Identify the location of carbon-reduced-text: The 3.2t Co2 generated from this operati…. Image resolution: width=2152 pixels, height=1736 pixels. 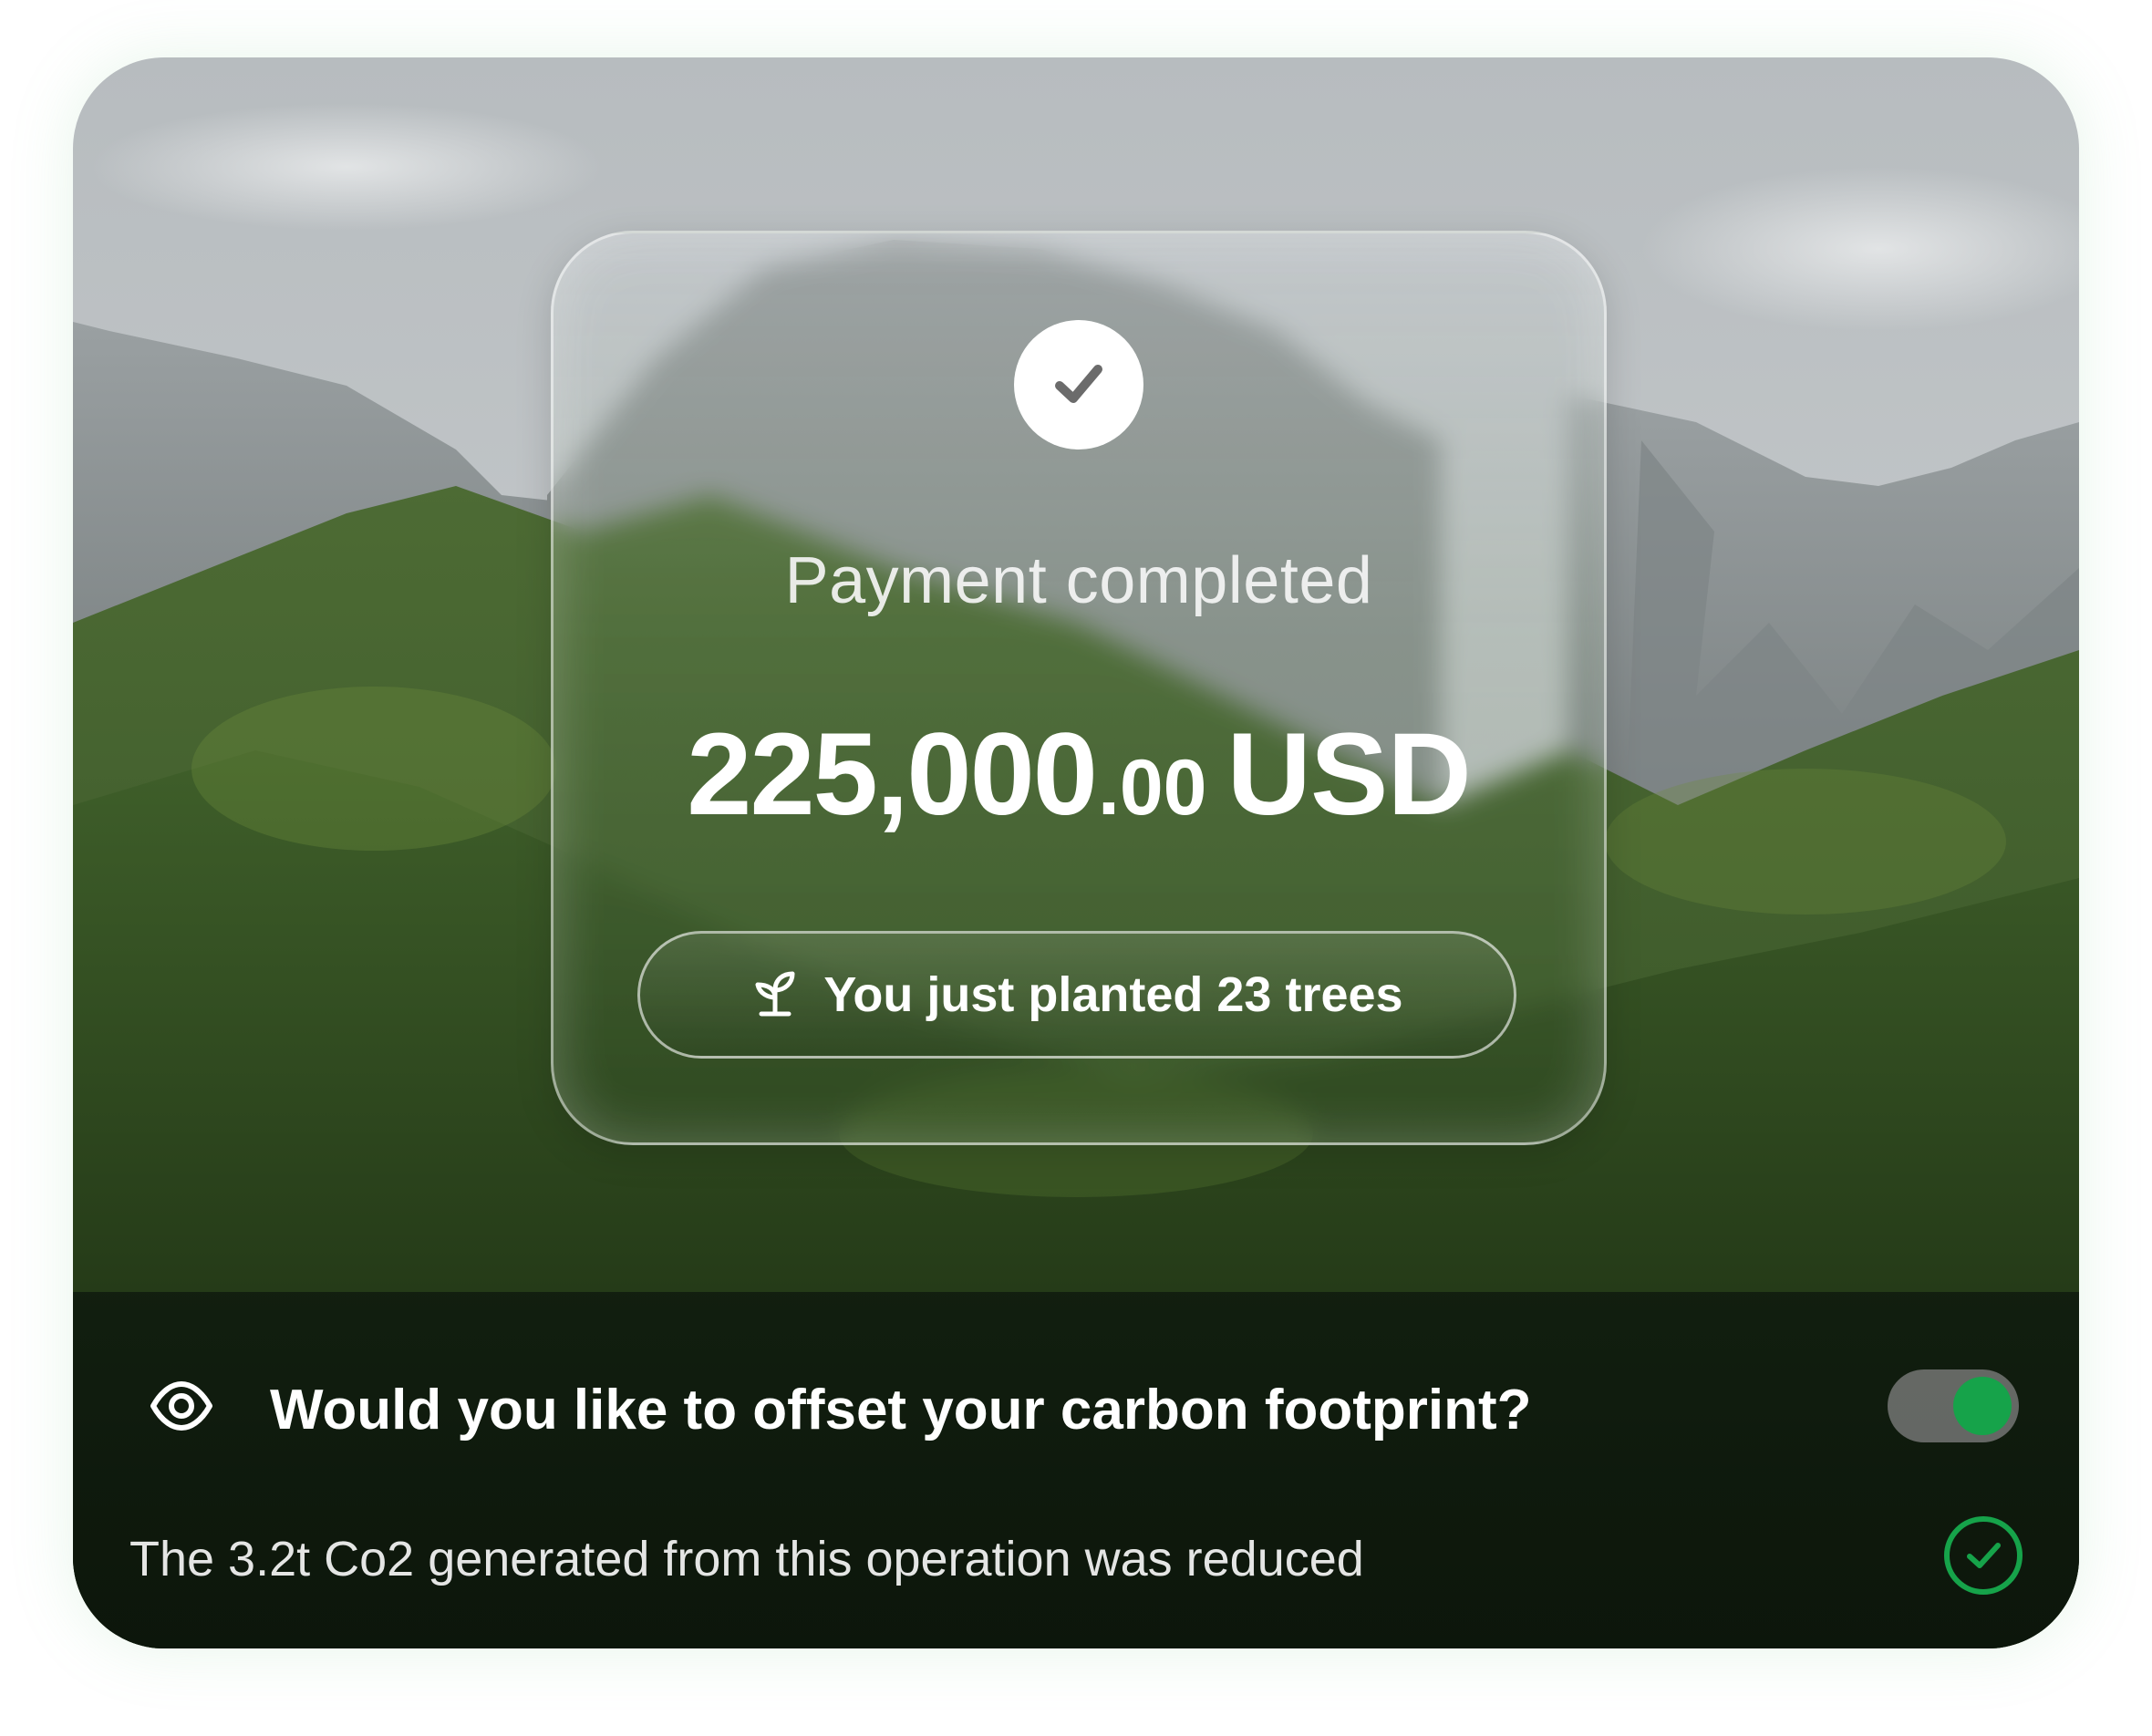
(747, 1559).